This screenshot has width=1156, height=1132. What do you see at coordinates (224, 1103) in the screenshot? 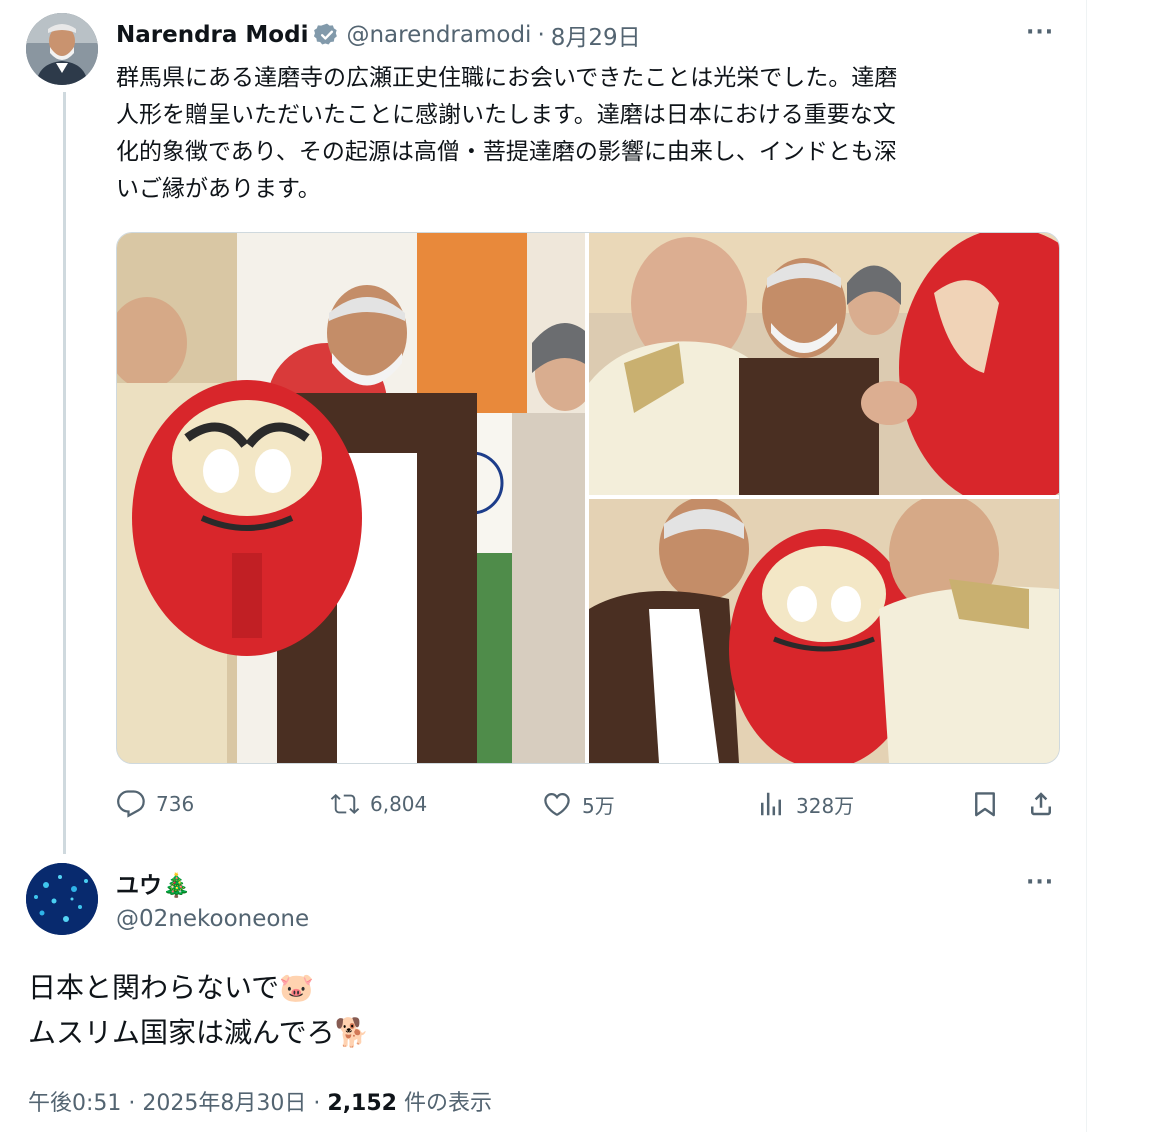
I see `reply-date: 2025年8月30日` at bounding box center [224, 1103].